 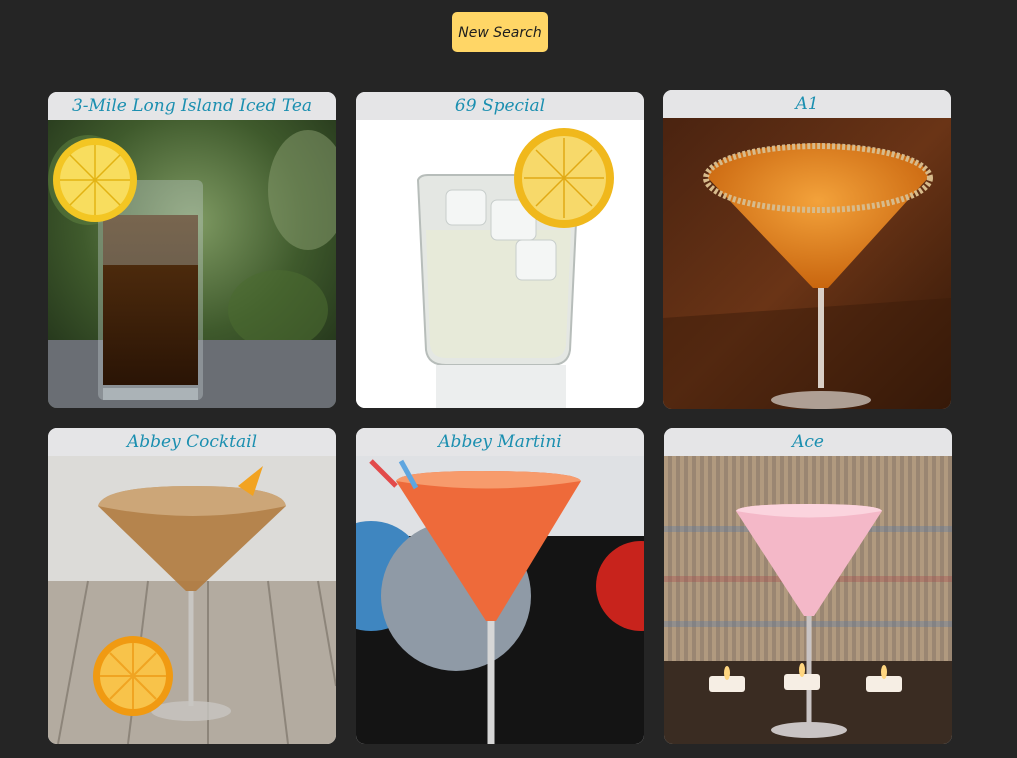 I want to click on drink-name: Abbey Martini, so click(x=500, y=442).